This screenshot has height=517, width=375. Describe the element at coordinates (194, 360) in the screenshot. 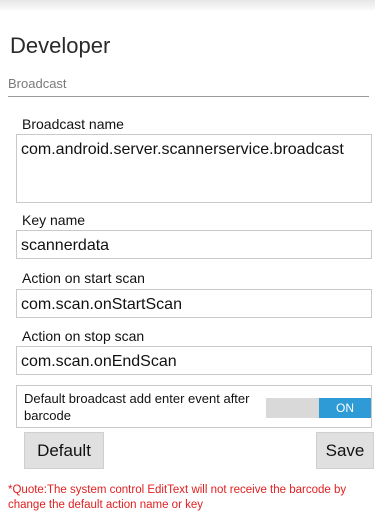

I see `action-stop-field: com.scan.onEndScan` at that location.